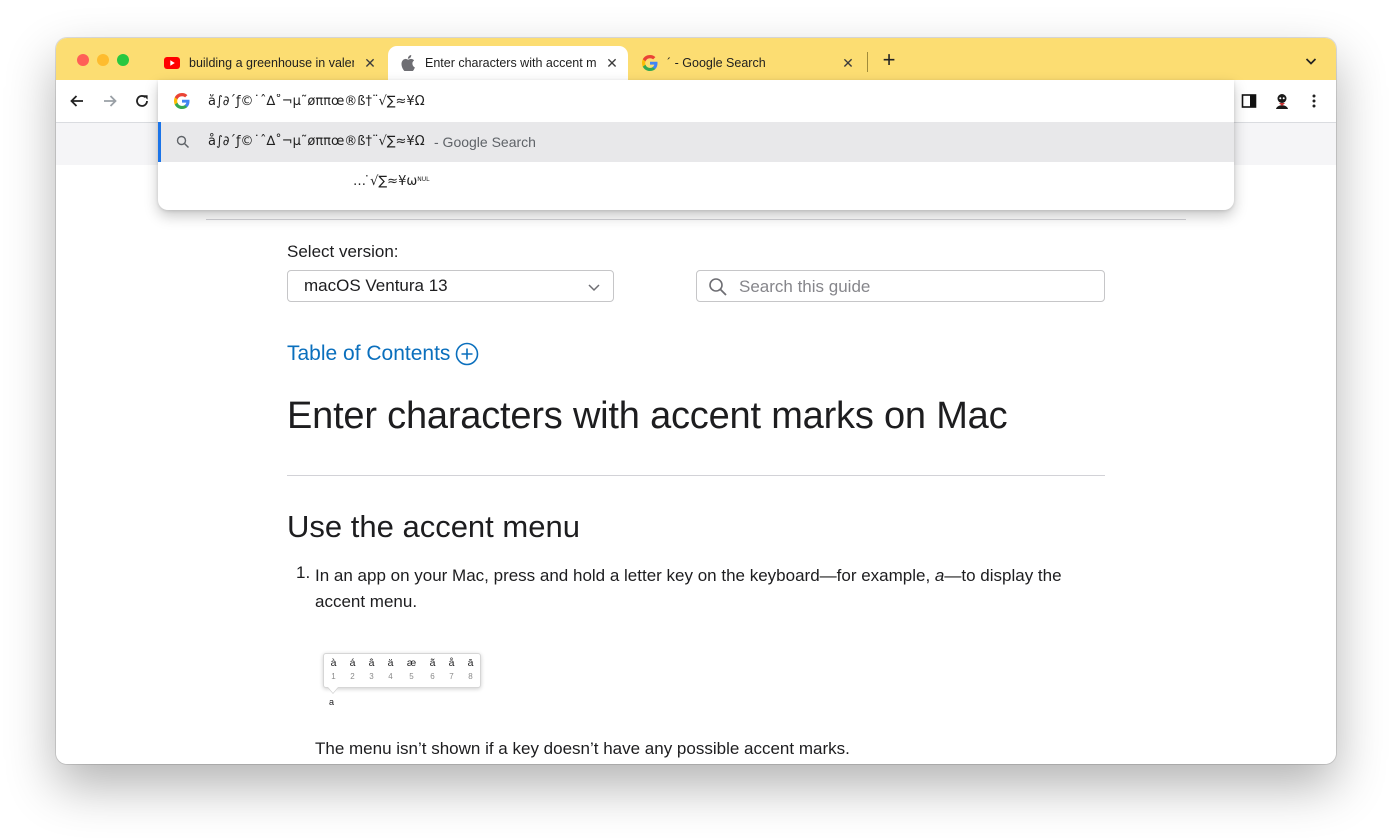 This screenshot has width=1392, height=838. Describe the element at coordinates (909, 287) in the screenshot. I see `guide-search-input` at that location.